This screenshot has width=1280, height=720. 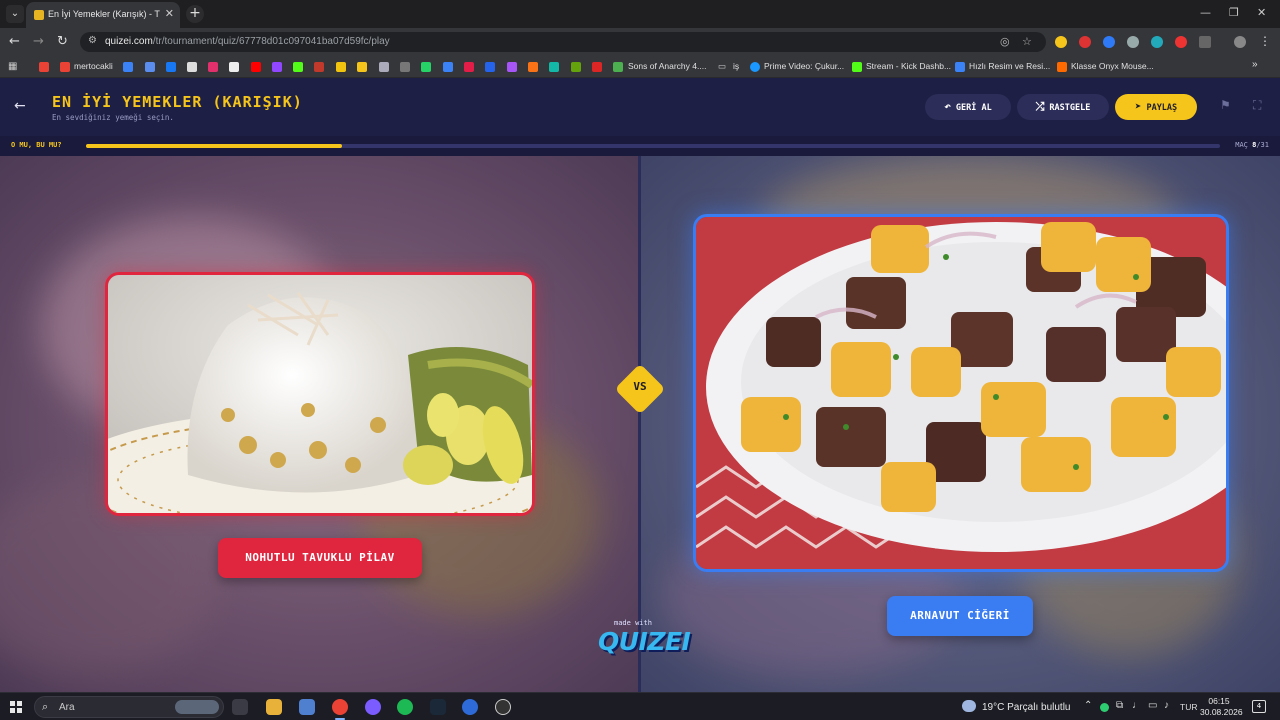 What do you see at coordinates (1265, 41) in the screenshot?
I see `browser-menu-icon: ⋮` at bounding box center [1265, 41].